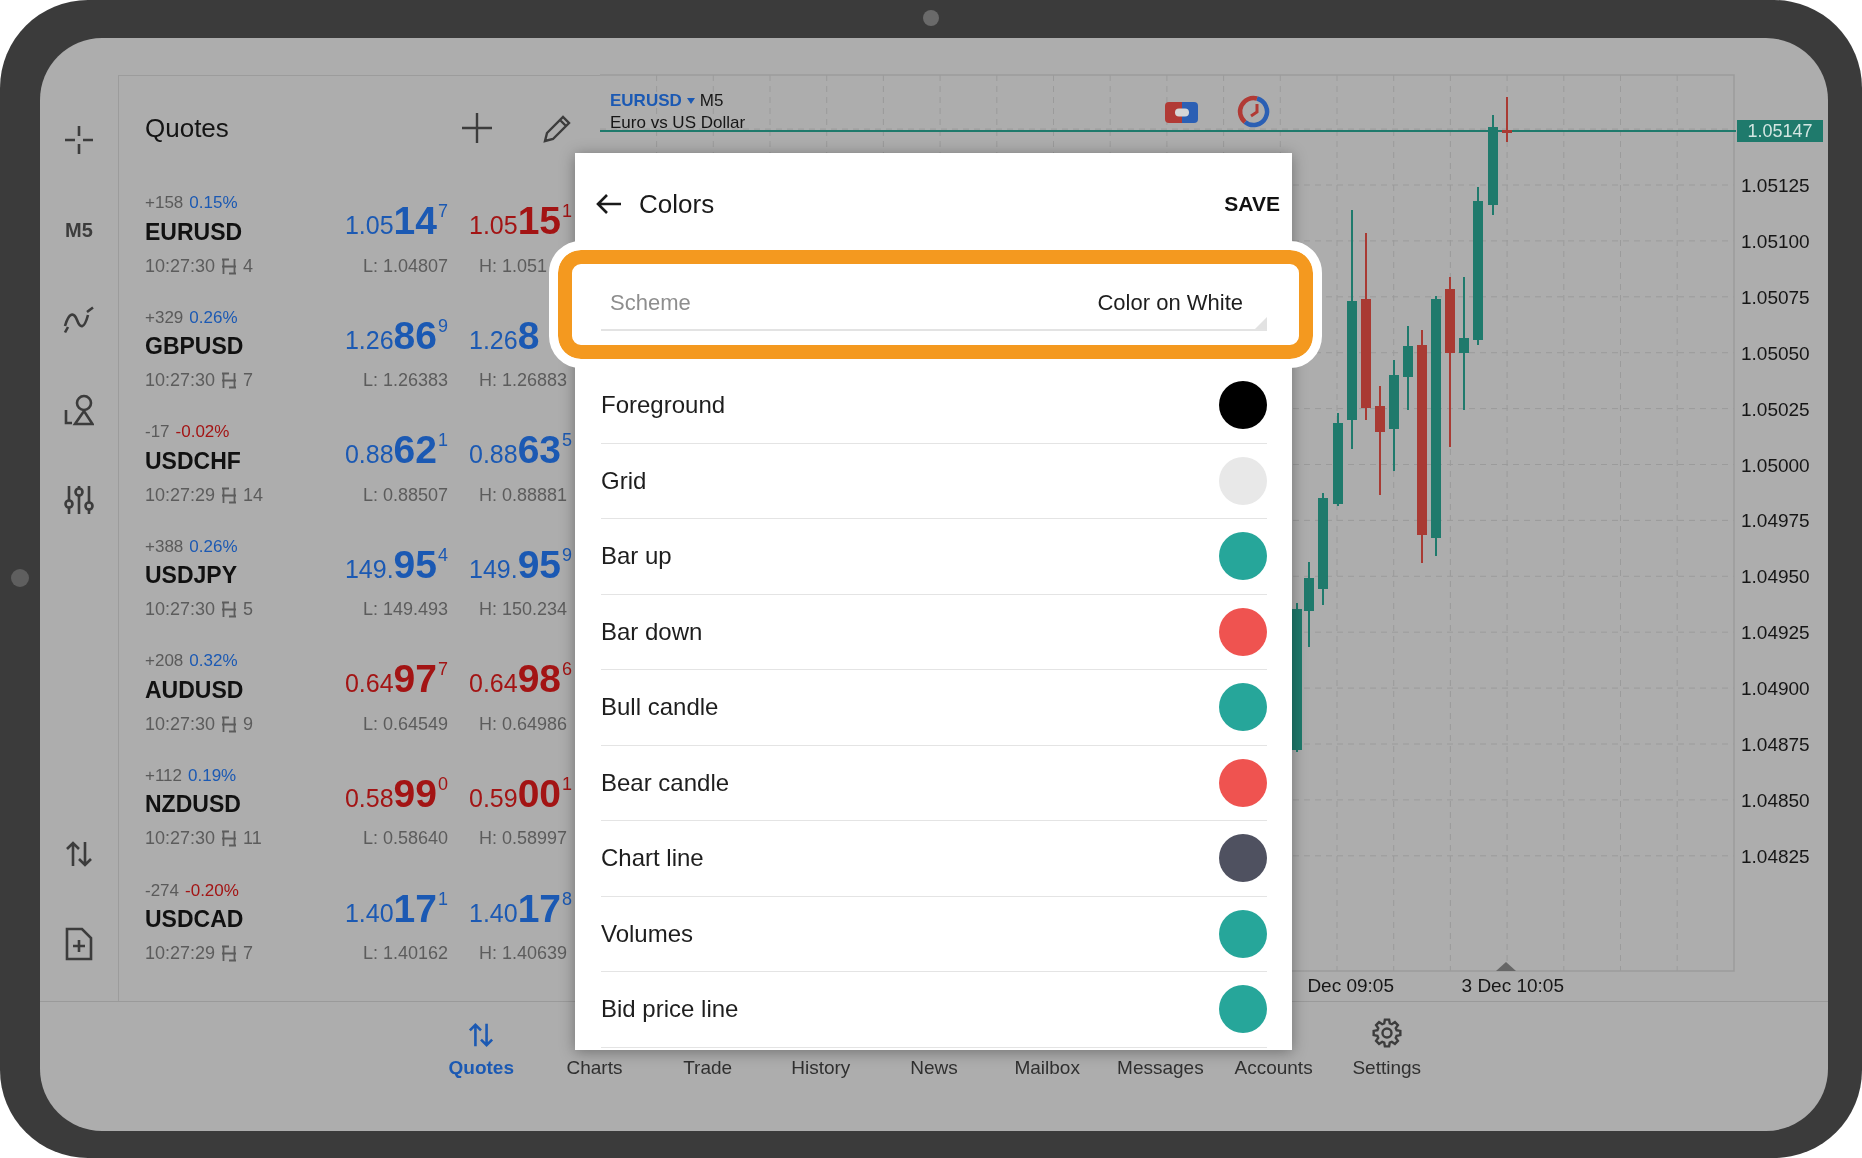 Image resolution: width=1862 pixels, height=1158 pixels. Describe the element at coordinates (1273, 1068) in the screenshot. I see `nav-tab: Accounts` at that location.